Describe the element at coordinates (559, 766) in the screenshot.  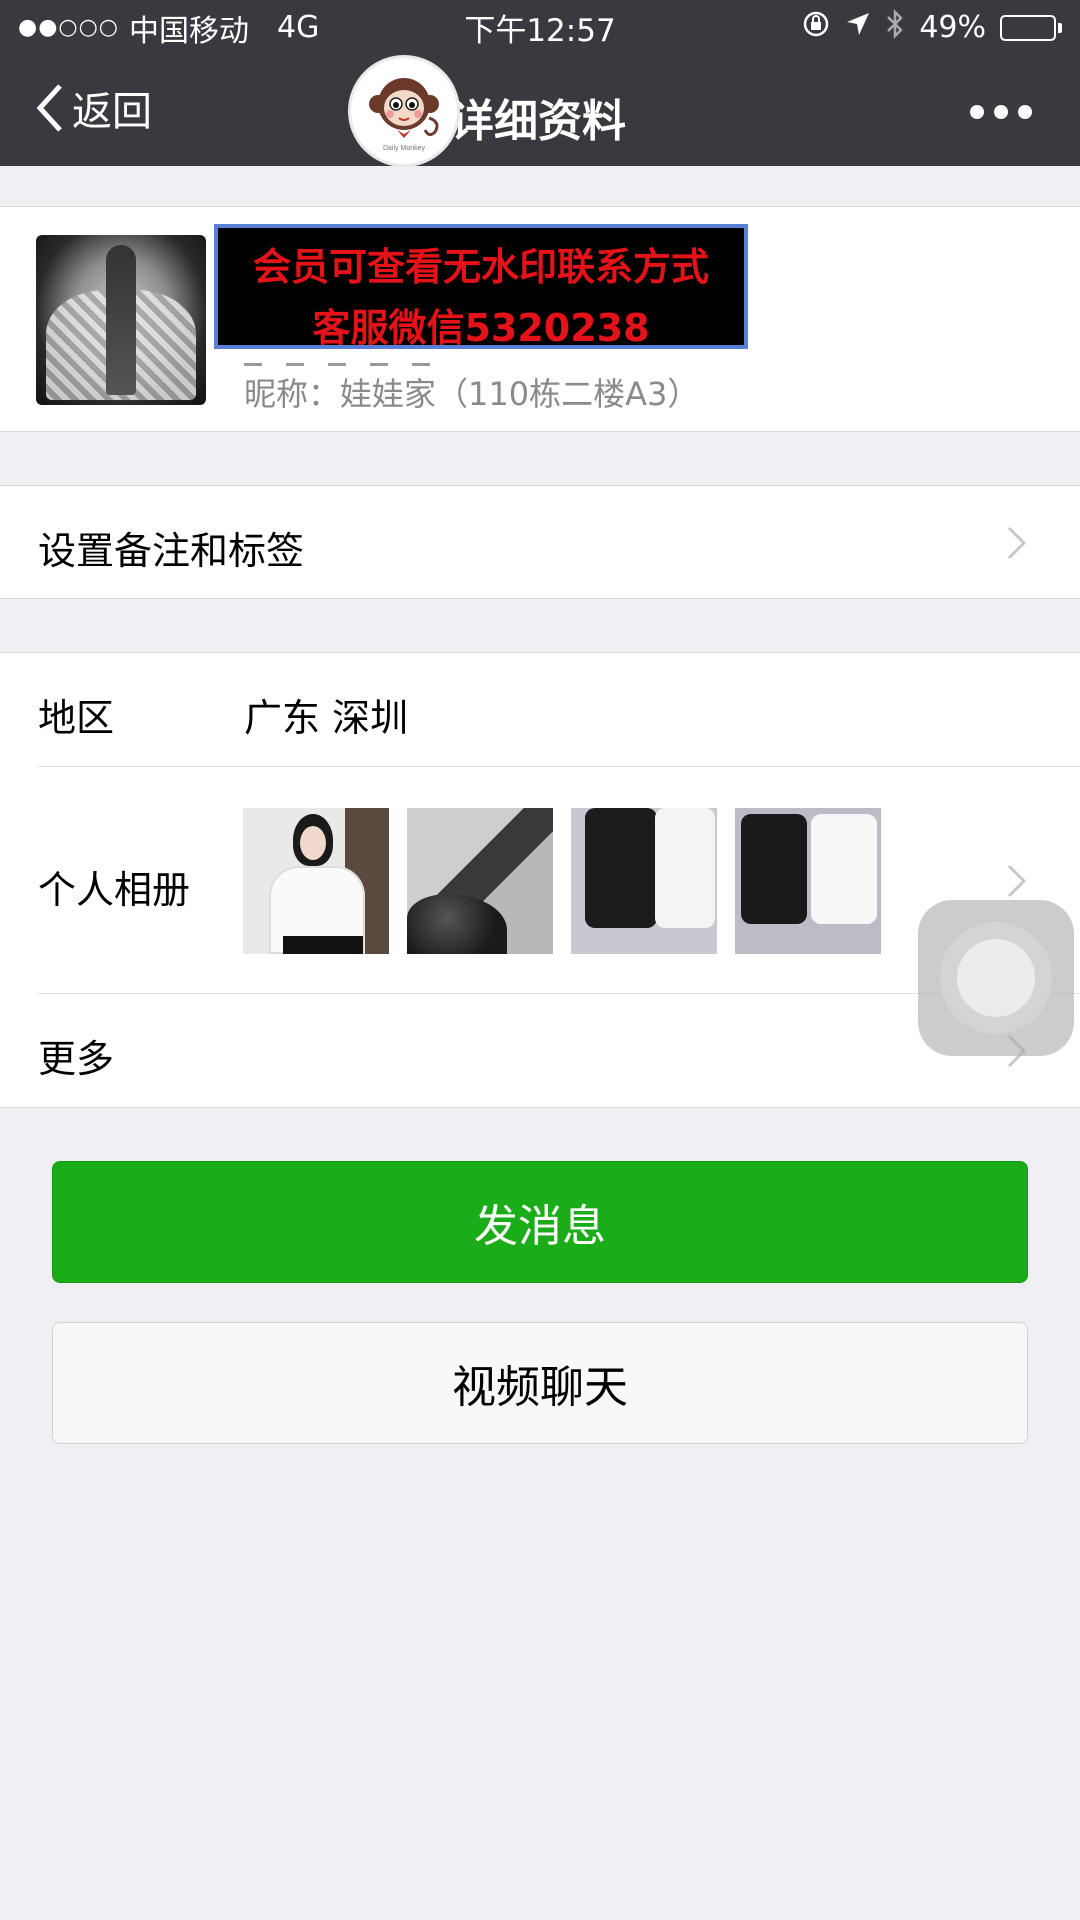
I see `divider` at that location.